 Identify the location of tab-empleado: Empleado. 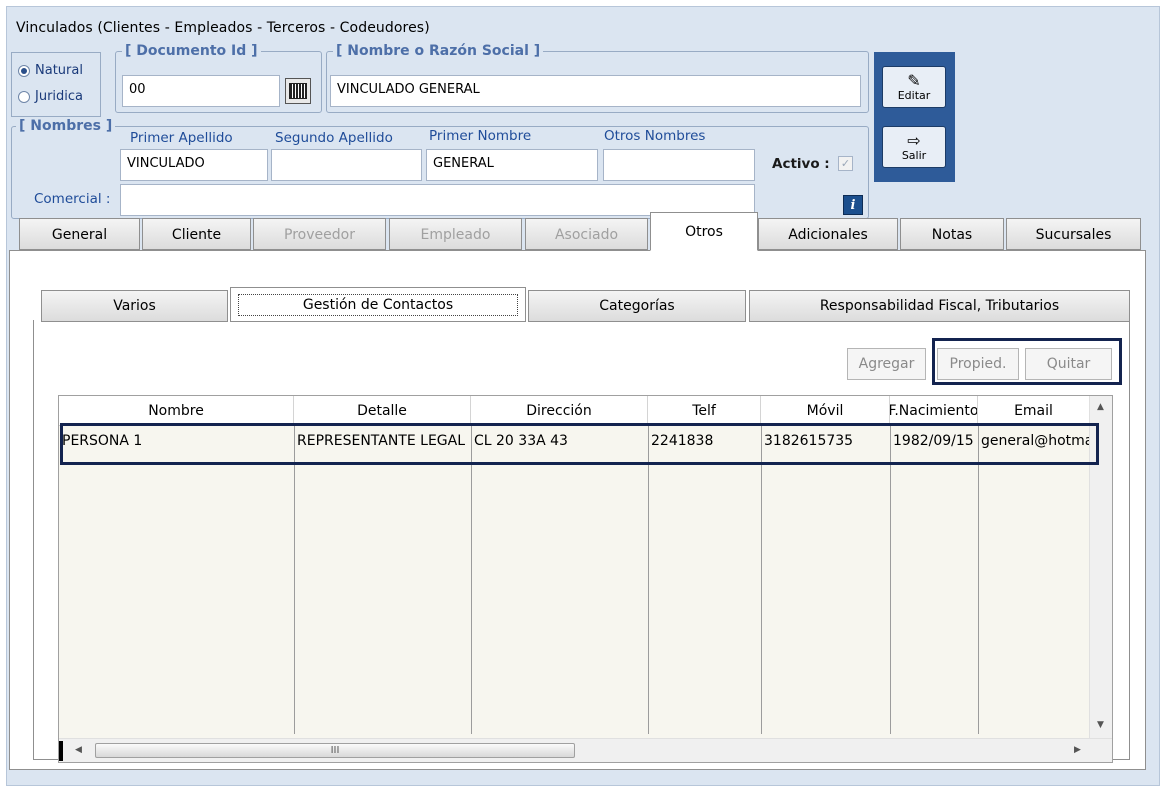
(455, 234).